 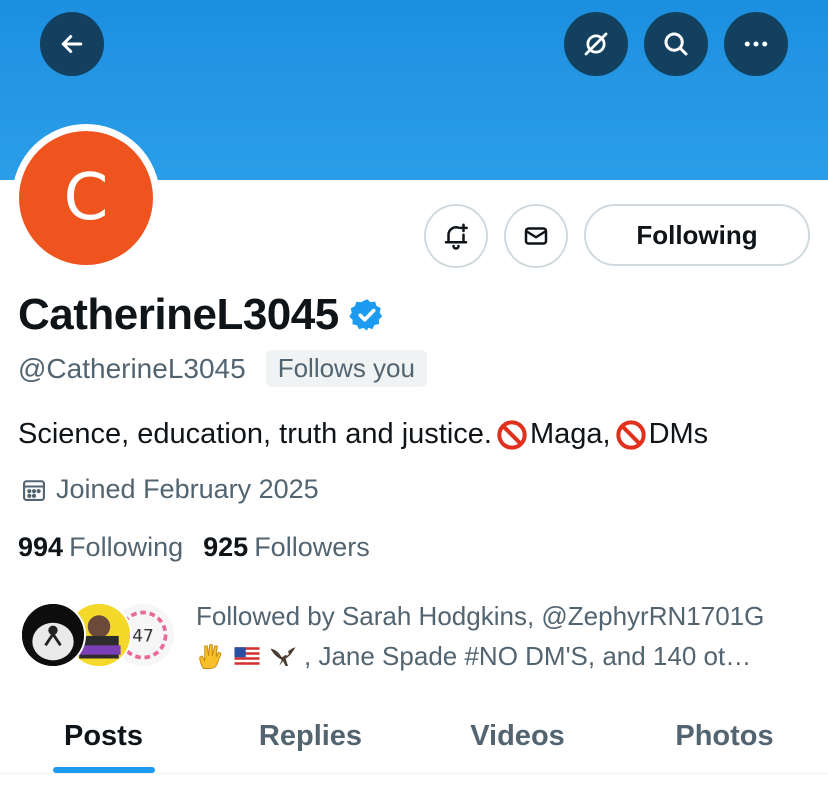 I want to click on following-label: Following, so click(x=126, y=547).